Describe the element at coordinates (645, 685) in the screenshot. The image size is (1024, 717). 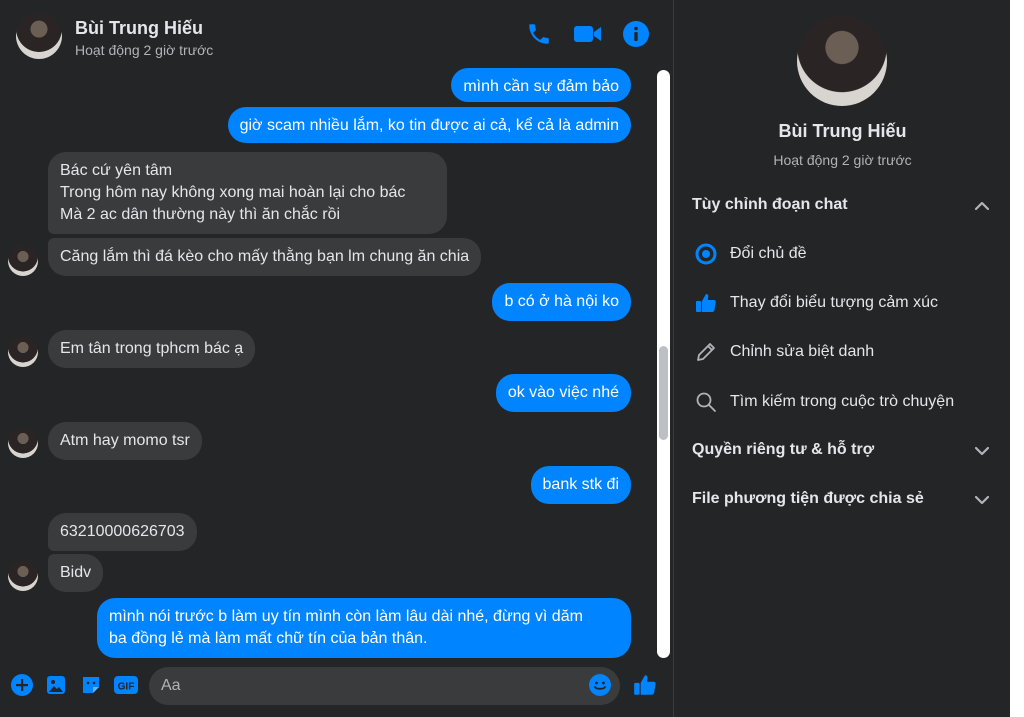
I see `like-icon` at that location.